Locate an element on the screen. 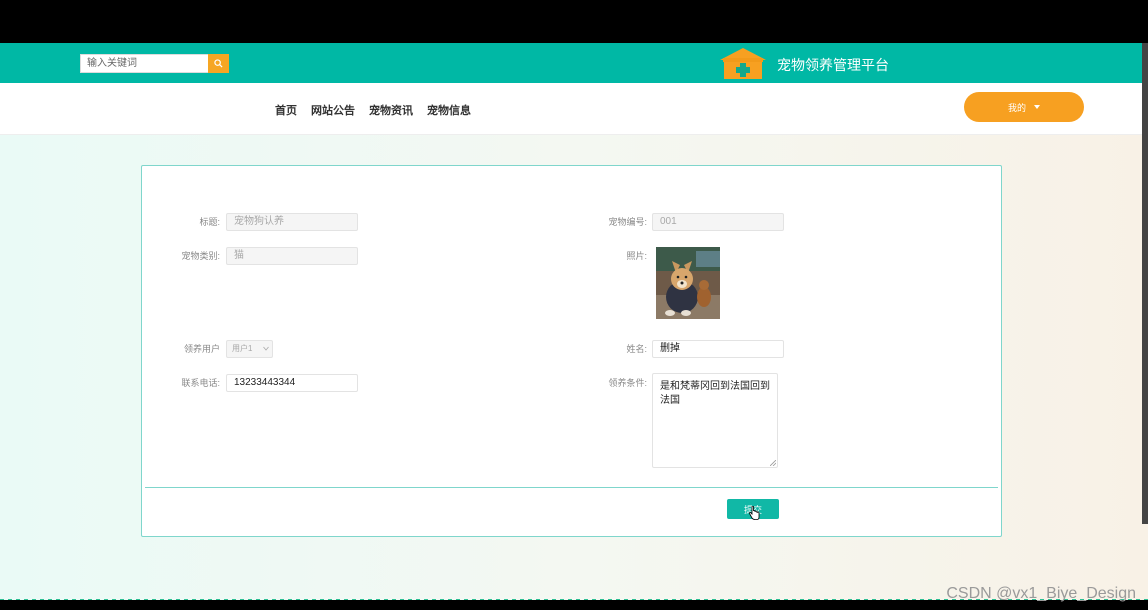  form-divider is located at coordinates (571, 487).